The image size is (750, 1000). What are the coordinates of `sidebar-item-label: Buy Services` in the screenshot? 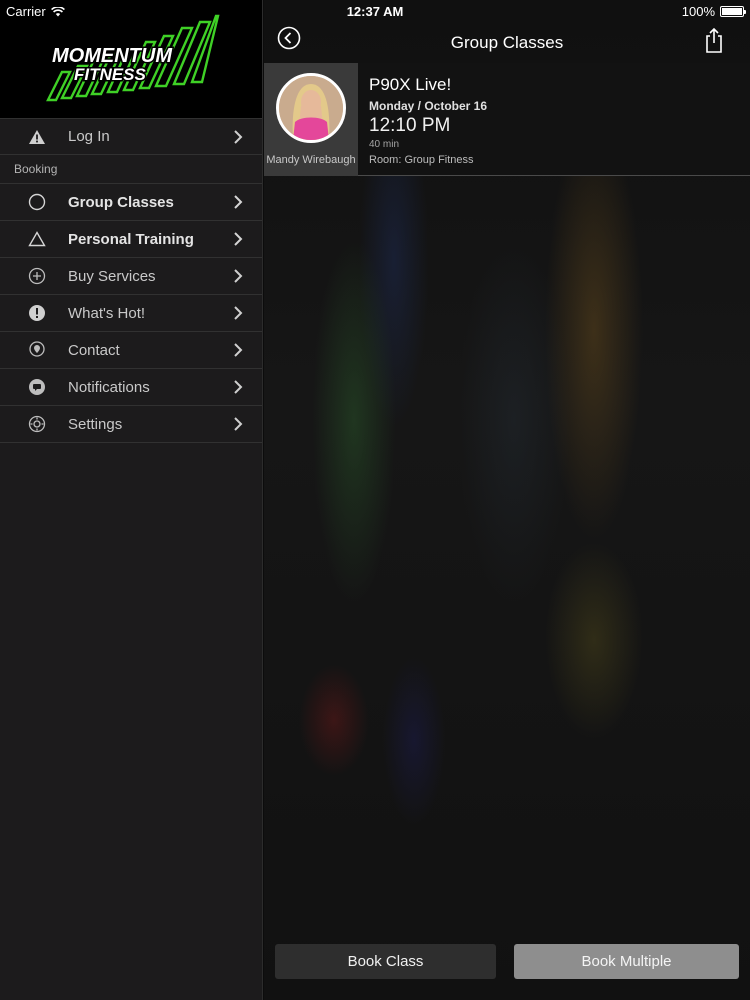 It's located at (112, 276).